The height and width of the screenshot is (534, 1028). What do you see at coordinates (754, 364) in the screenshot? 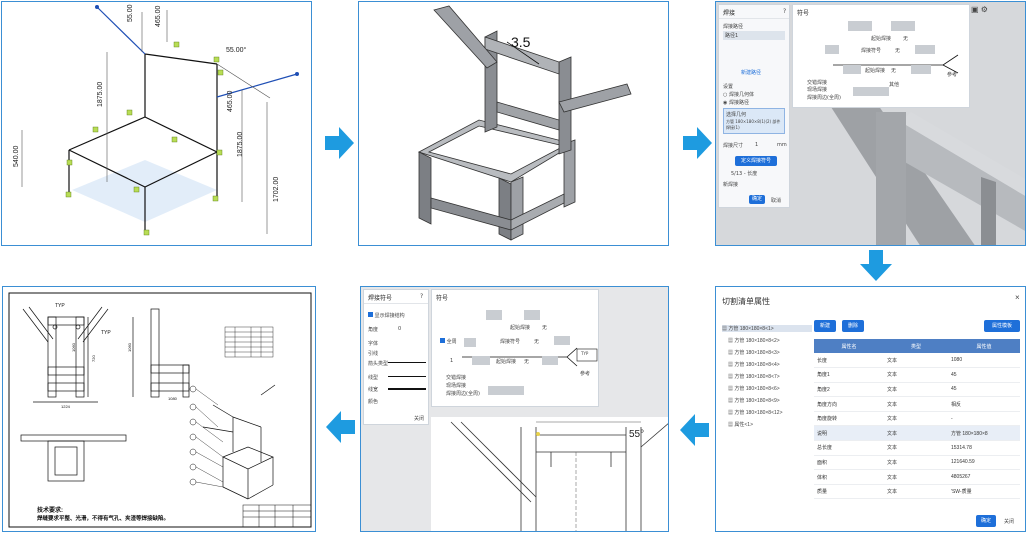
I see `tree-item: ▦ 方管 180×180×8<4>` at bounding box center [754, 364].